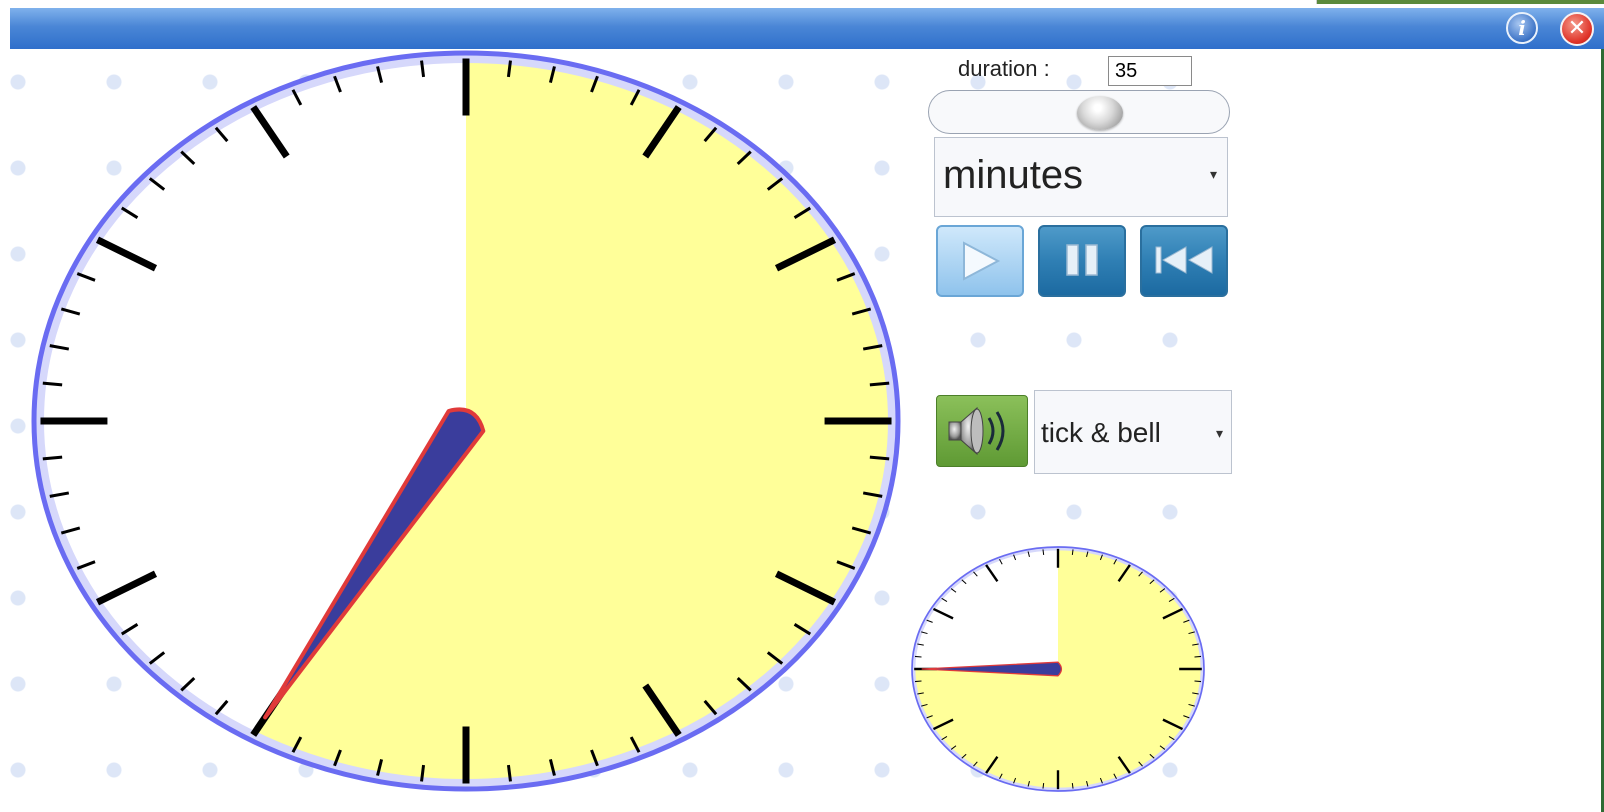  What do you see at coordinates (1101, 432) in the screenshot?
I see `sound-select-value: tick & bell` at bounding box center [1101, 432].